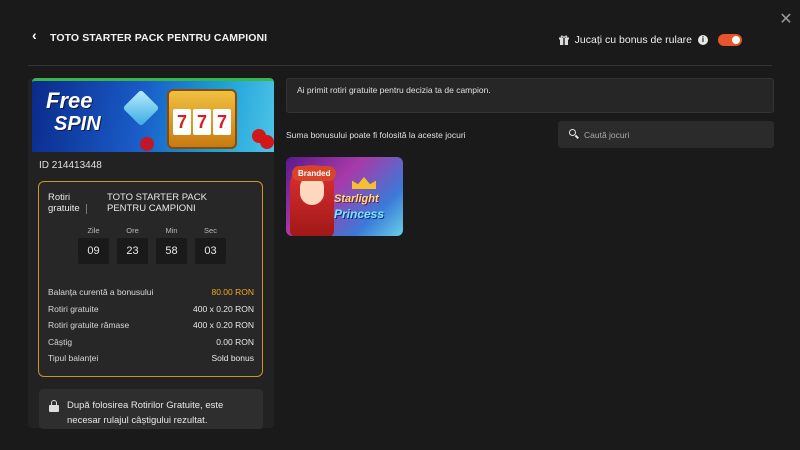 This screenshot has height=450, width=800. What do you see at coordinates (676, 134) in the screenshot?
I see `search-input` at bounding box center [676, 134].